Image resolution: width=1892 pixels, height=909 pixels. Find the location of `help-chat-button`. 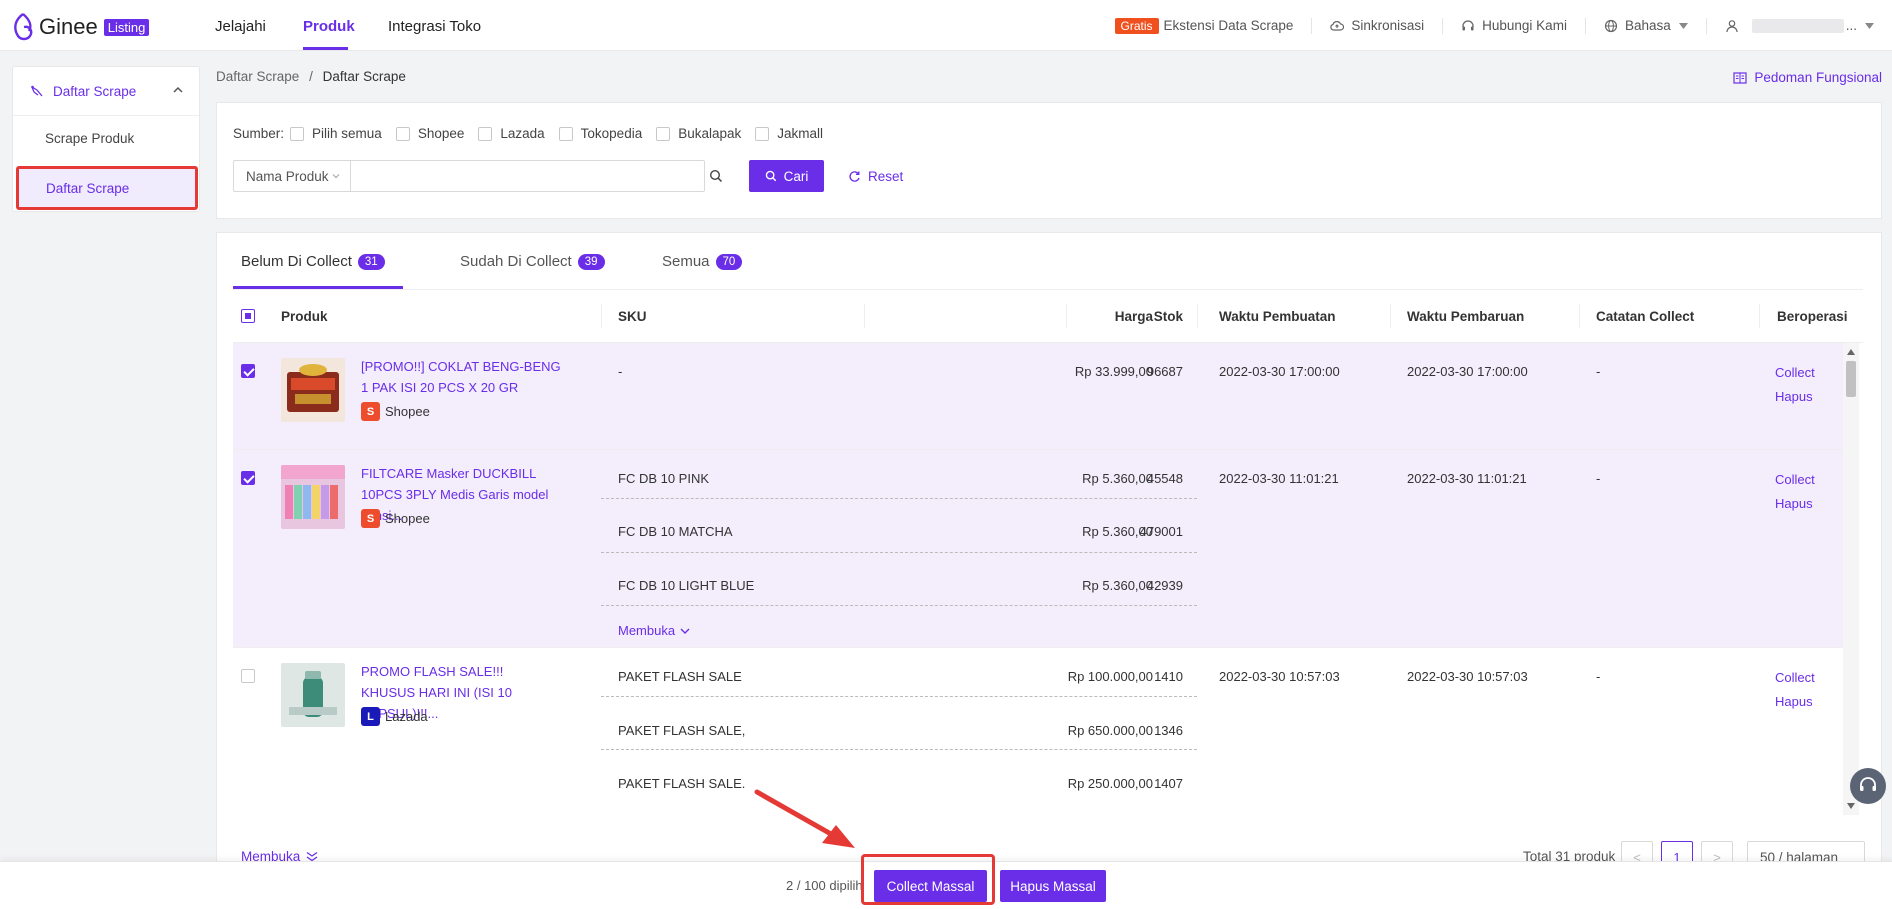

help-chat-button is located at coordinates (1868, 786).